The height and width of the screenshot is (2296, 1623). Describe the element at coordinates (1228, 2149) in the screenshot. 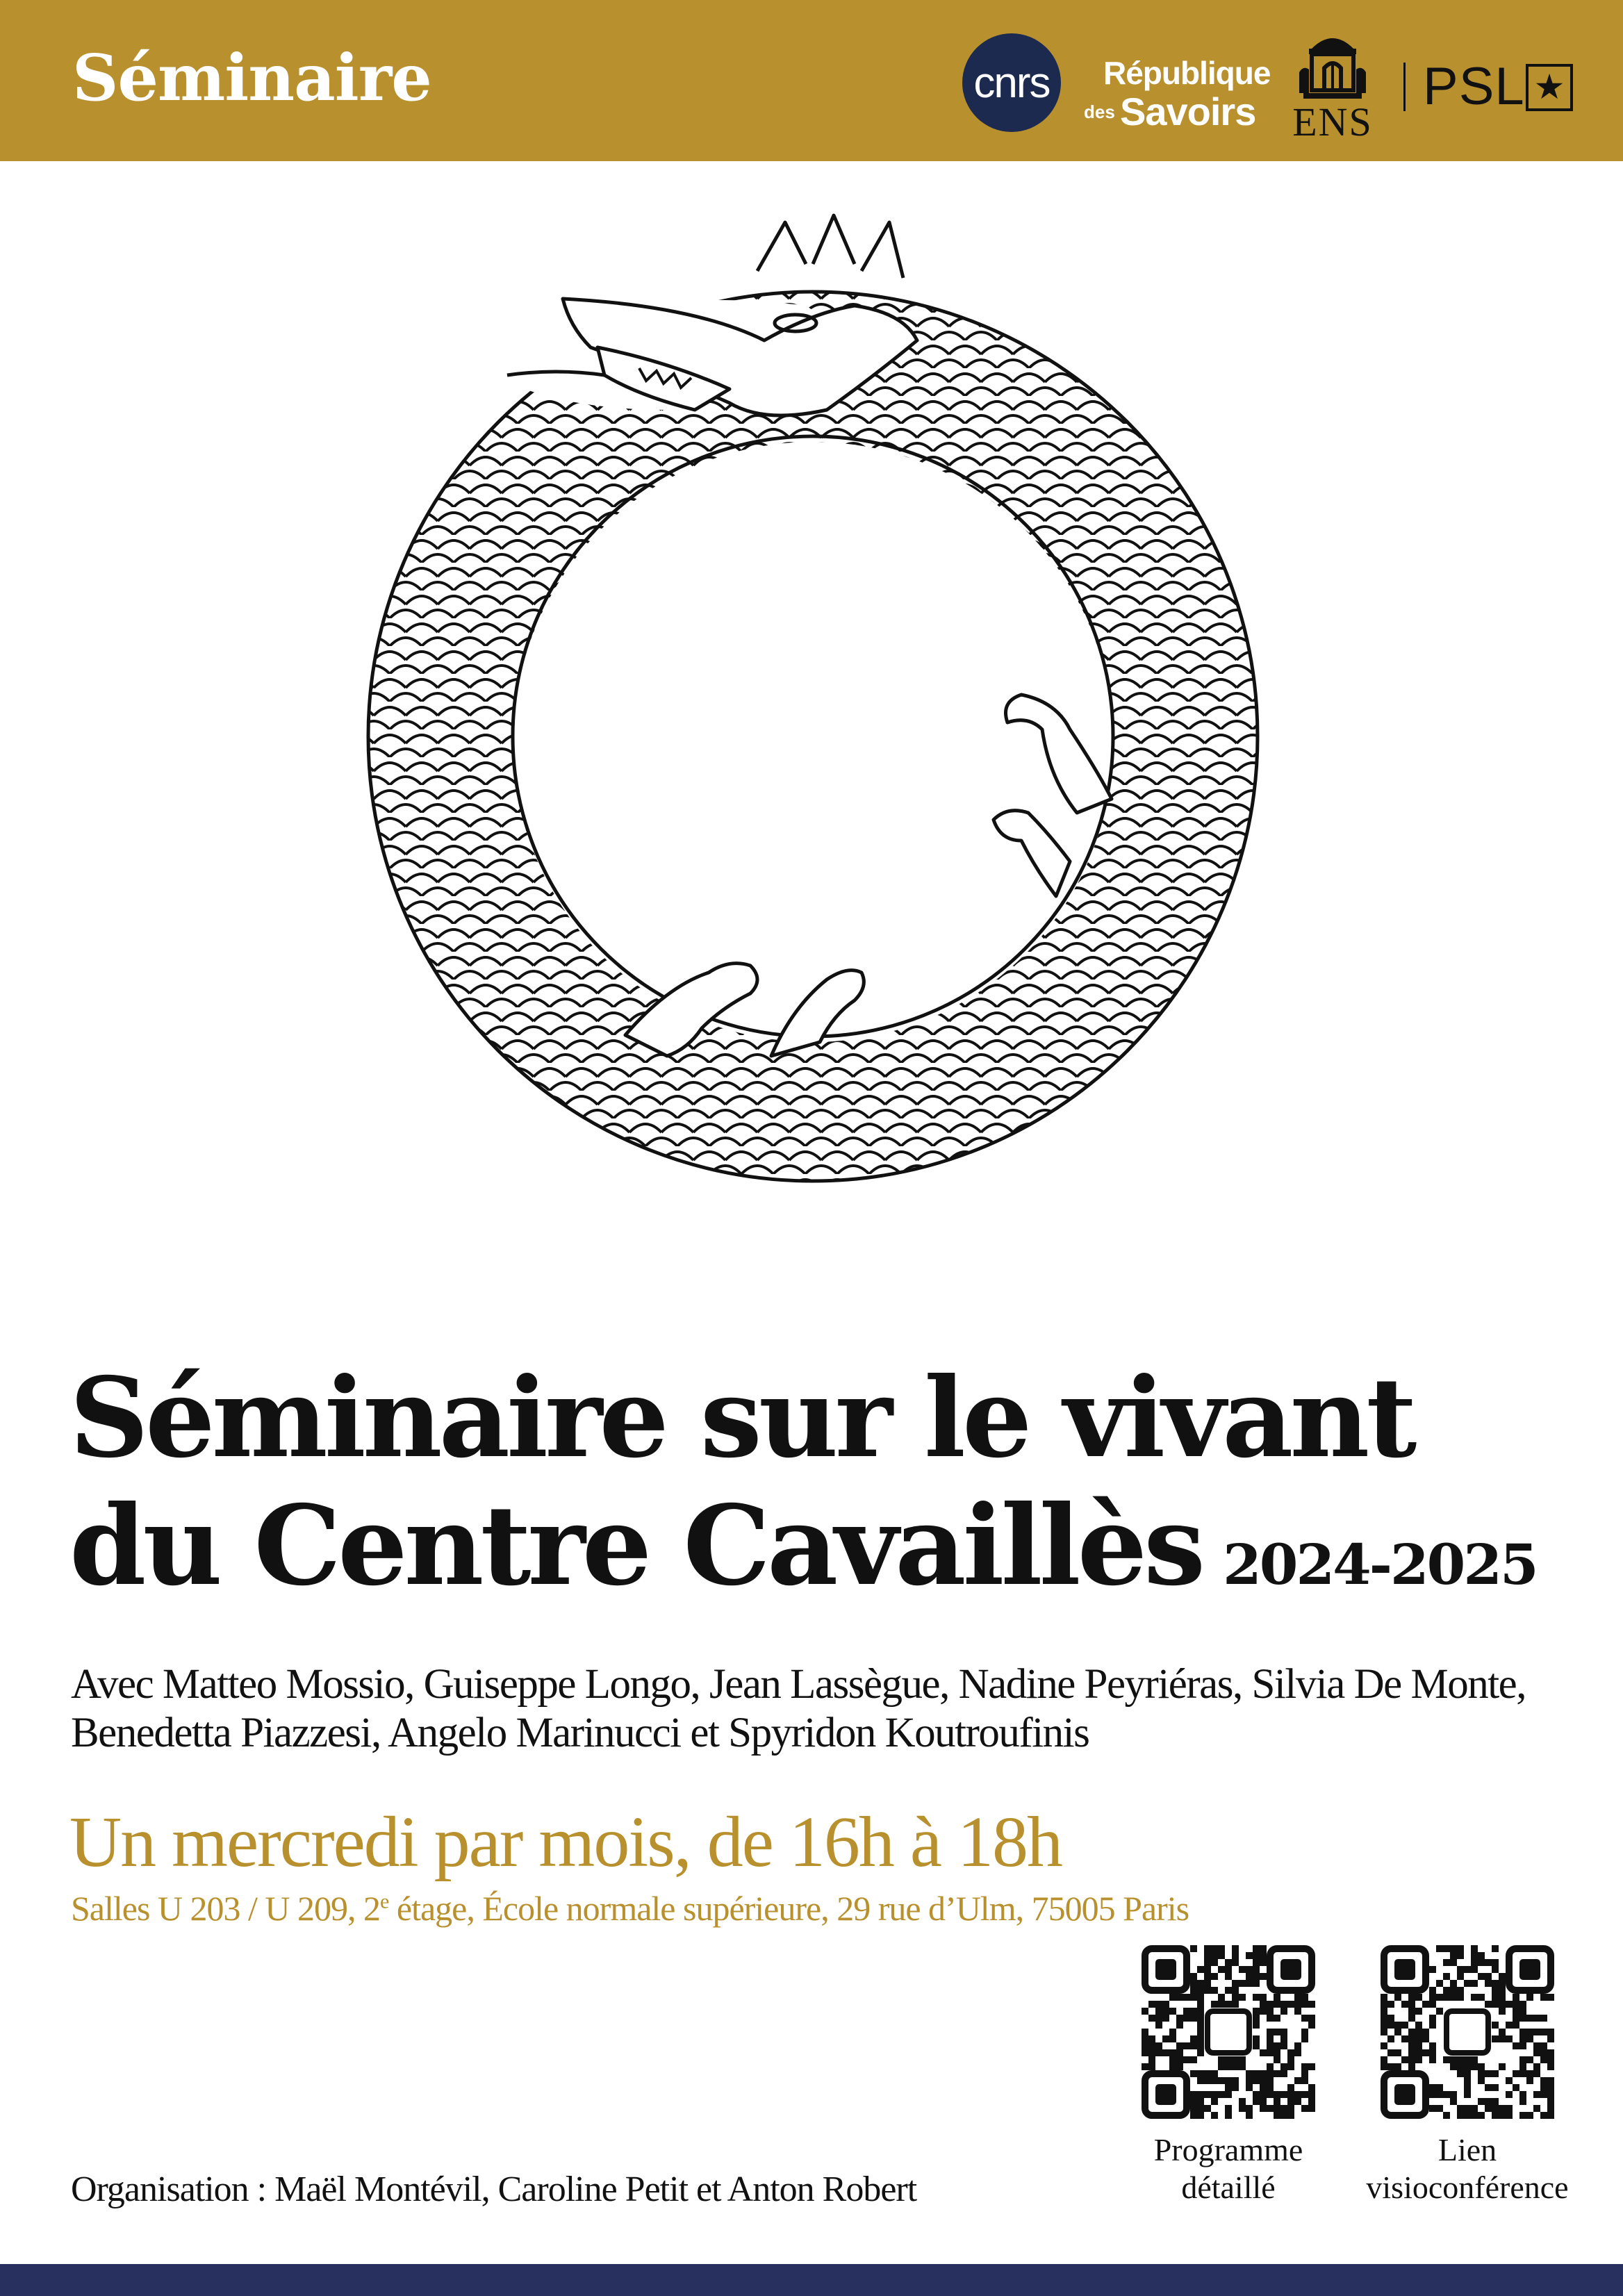

I see `qr-program-caption-line-1: Programme` at that location.